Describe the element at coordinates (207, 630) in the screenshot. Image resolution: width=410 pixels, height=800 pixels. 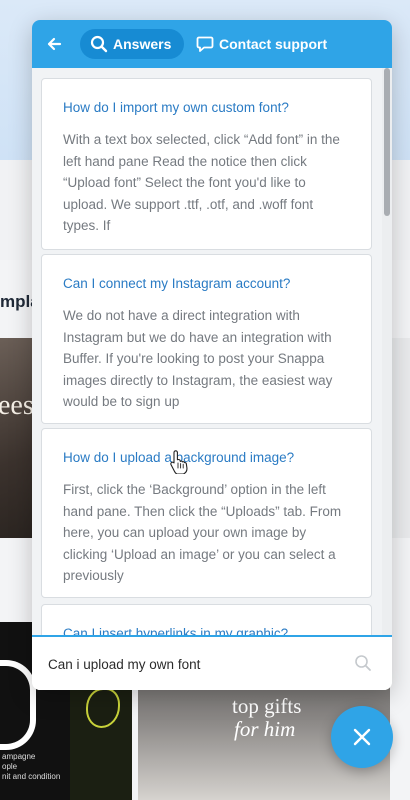
I see `article-title: Can I insert hyperlinks in my graphic?` at that location.